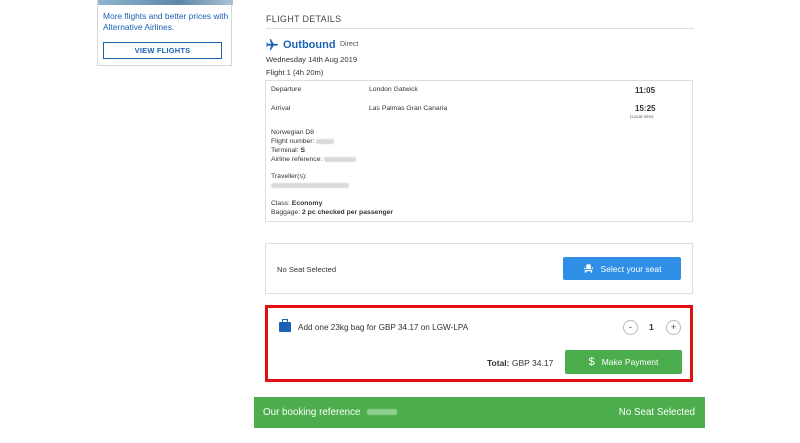 This screenshot has width=800, height=443. Describe the element at coordinates (532, 363) in the screenshot. I see `total-value: GBP 34.17` at that location.